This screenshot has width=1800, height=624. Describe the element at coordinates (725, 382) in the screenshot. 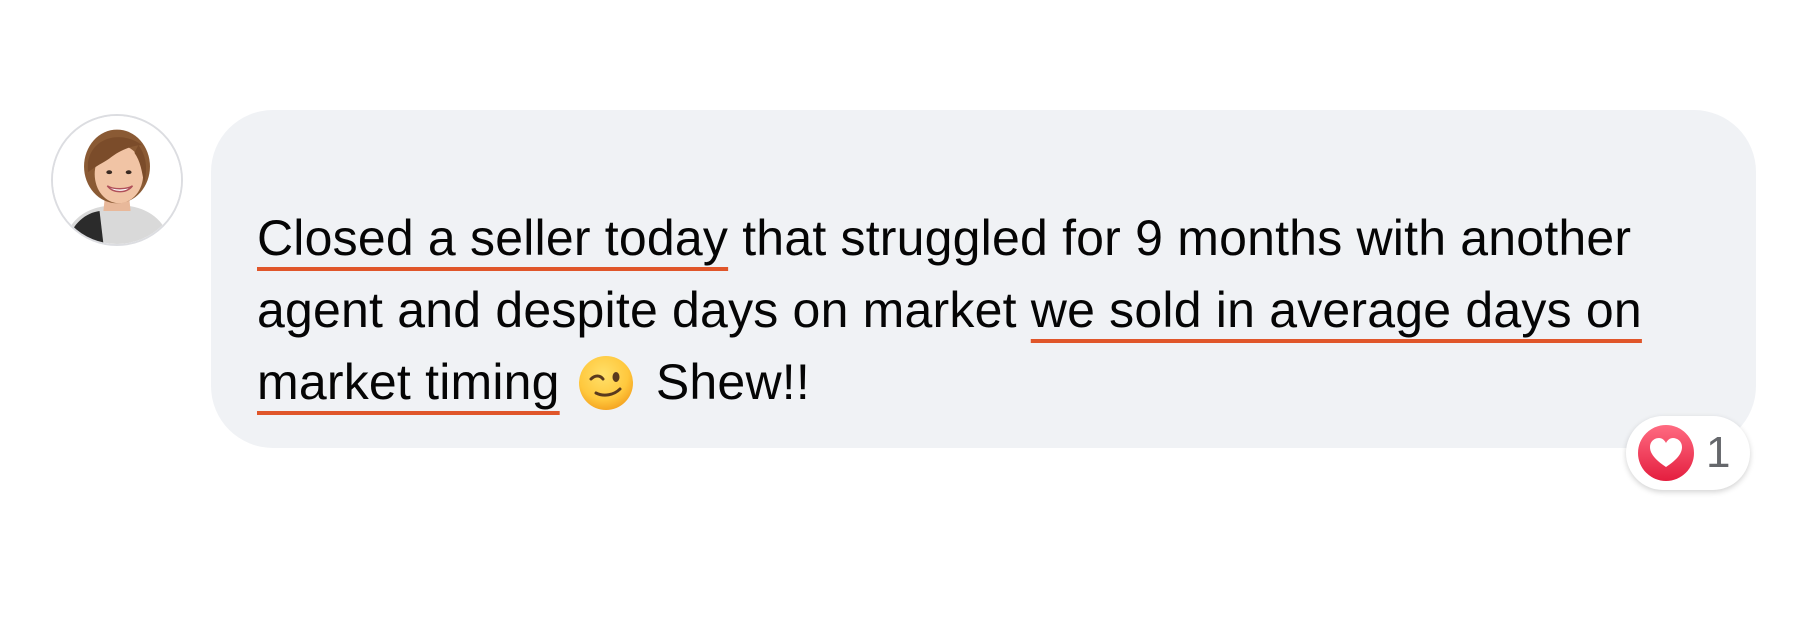

I see `comment-text-segment: Shew!!` at that location.